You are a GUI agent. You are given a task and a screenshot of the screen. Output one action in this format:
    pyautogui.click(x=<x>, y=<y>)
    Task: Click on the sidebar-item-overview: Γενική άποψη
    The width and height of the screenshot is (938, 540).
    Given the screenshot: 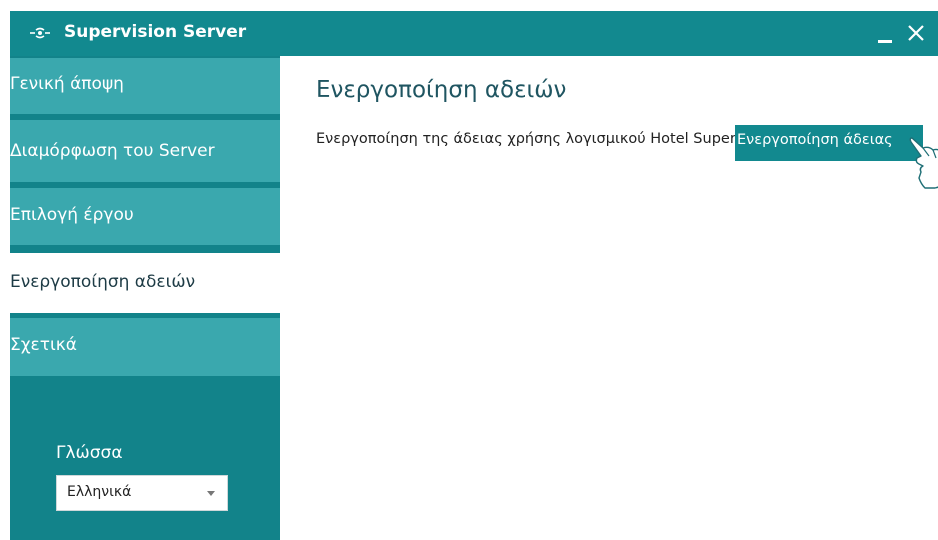 What is the action you would take?
    pyautogui.click(x=145, y=86)
    